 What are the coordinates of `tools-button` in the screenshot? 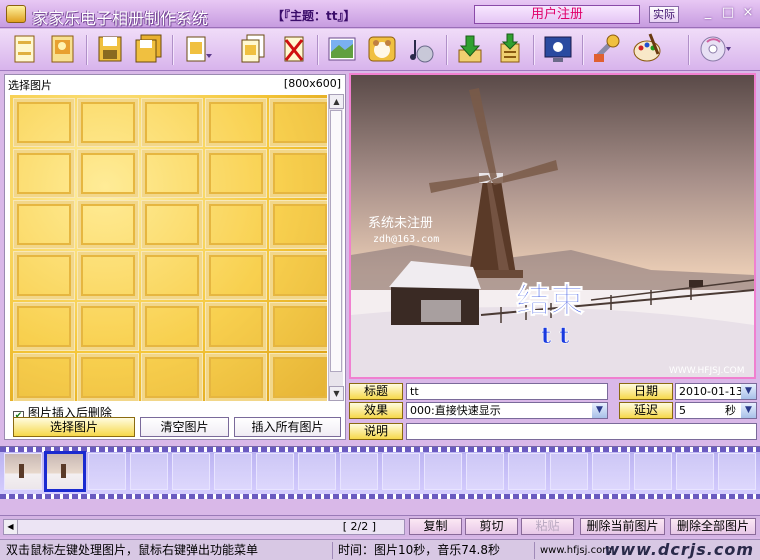 It's located at (607, 49).